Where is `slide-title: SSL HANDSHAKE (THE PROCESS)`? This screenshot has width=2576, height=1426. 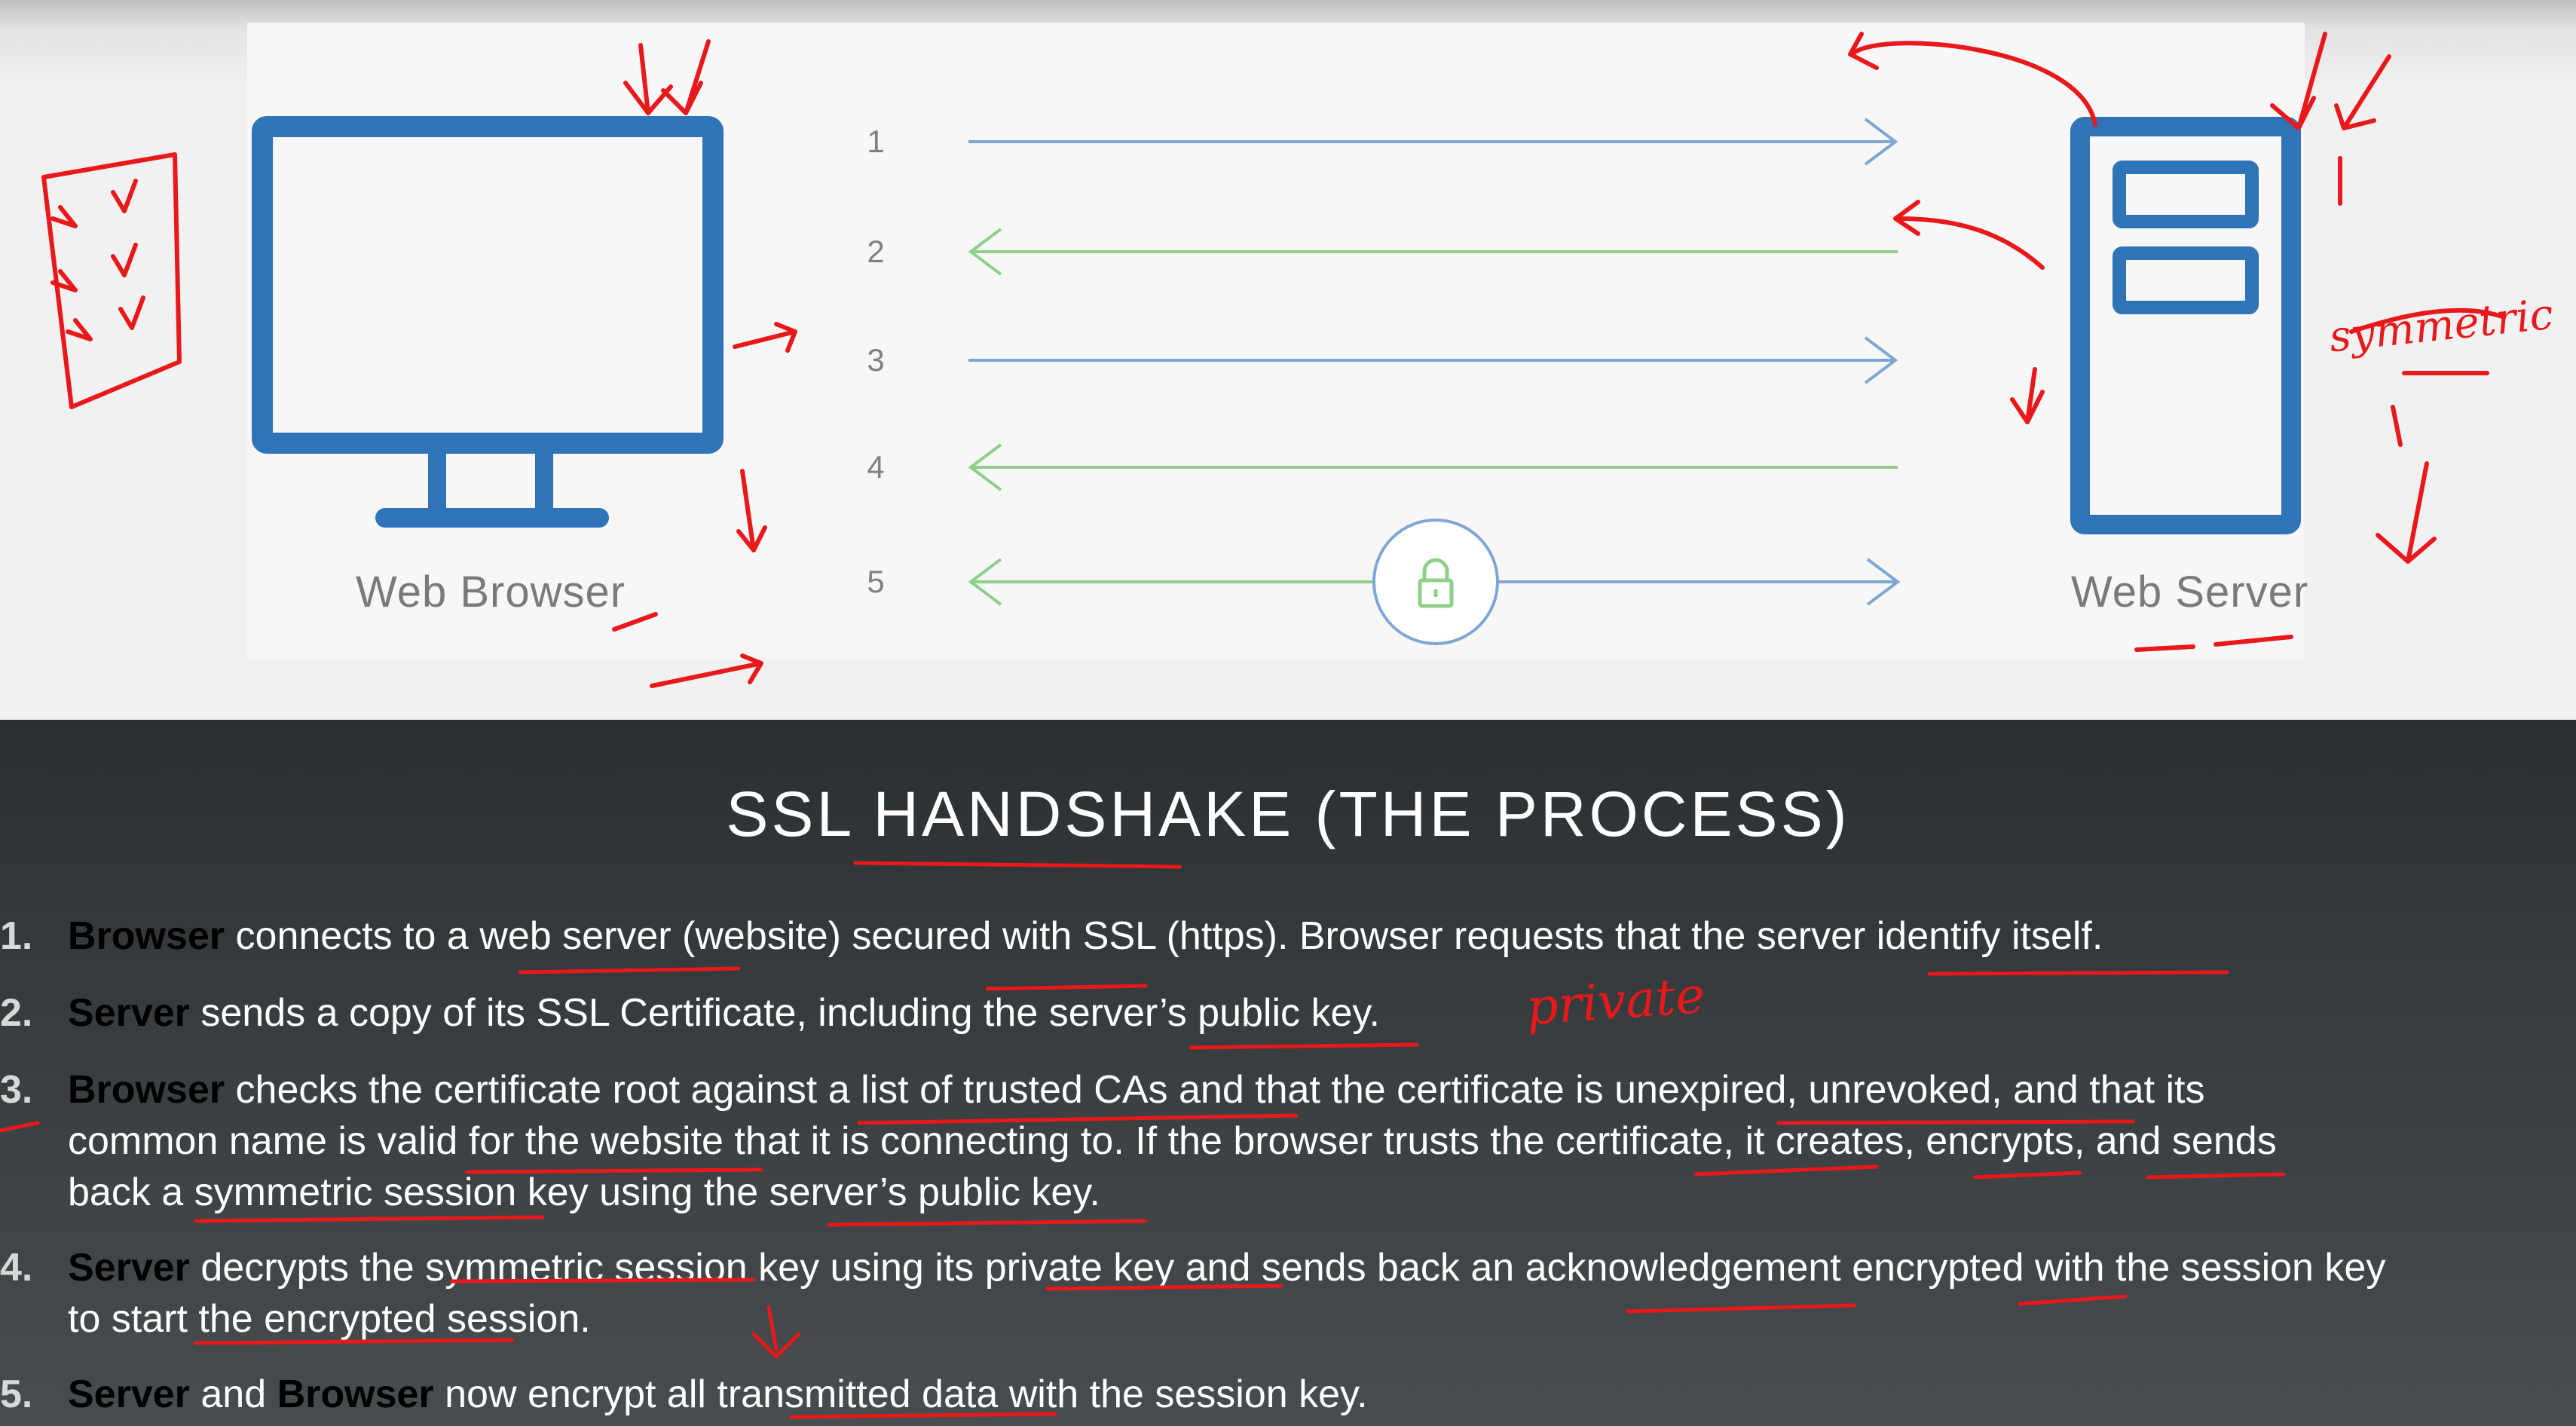
slide-title: SSL HANDSHAKE (THE PROCESS) is located at coordinates (1288, 814).